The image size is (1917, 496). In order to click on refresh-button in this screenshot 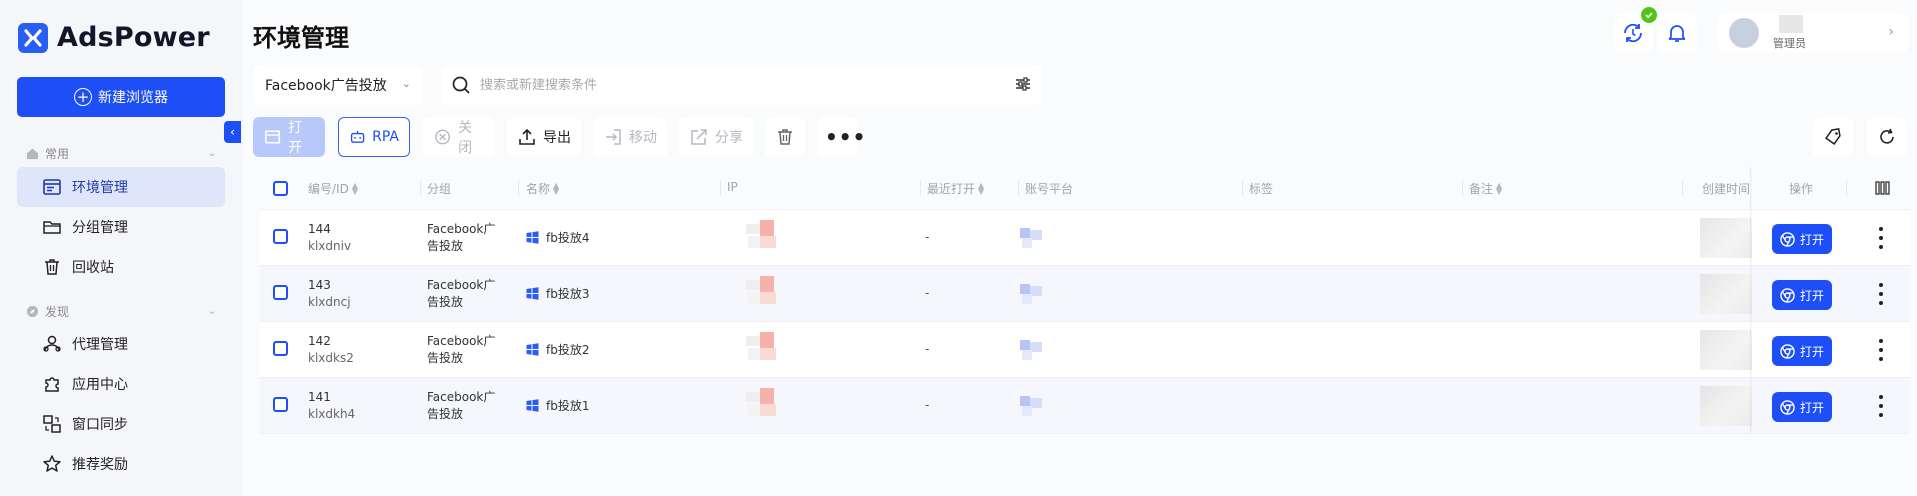, I will do `click(1887, 137)`.